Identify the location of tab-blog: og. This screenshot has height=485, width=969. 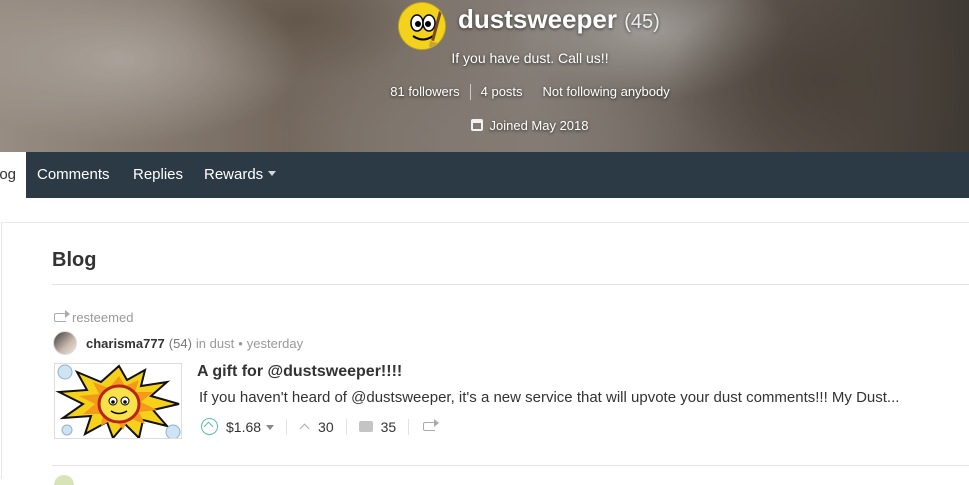
(13, 175).